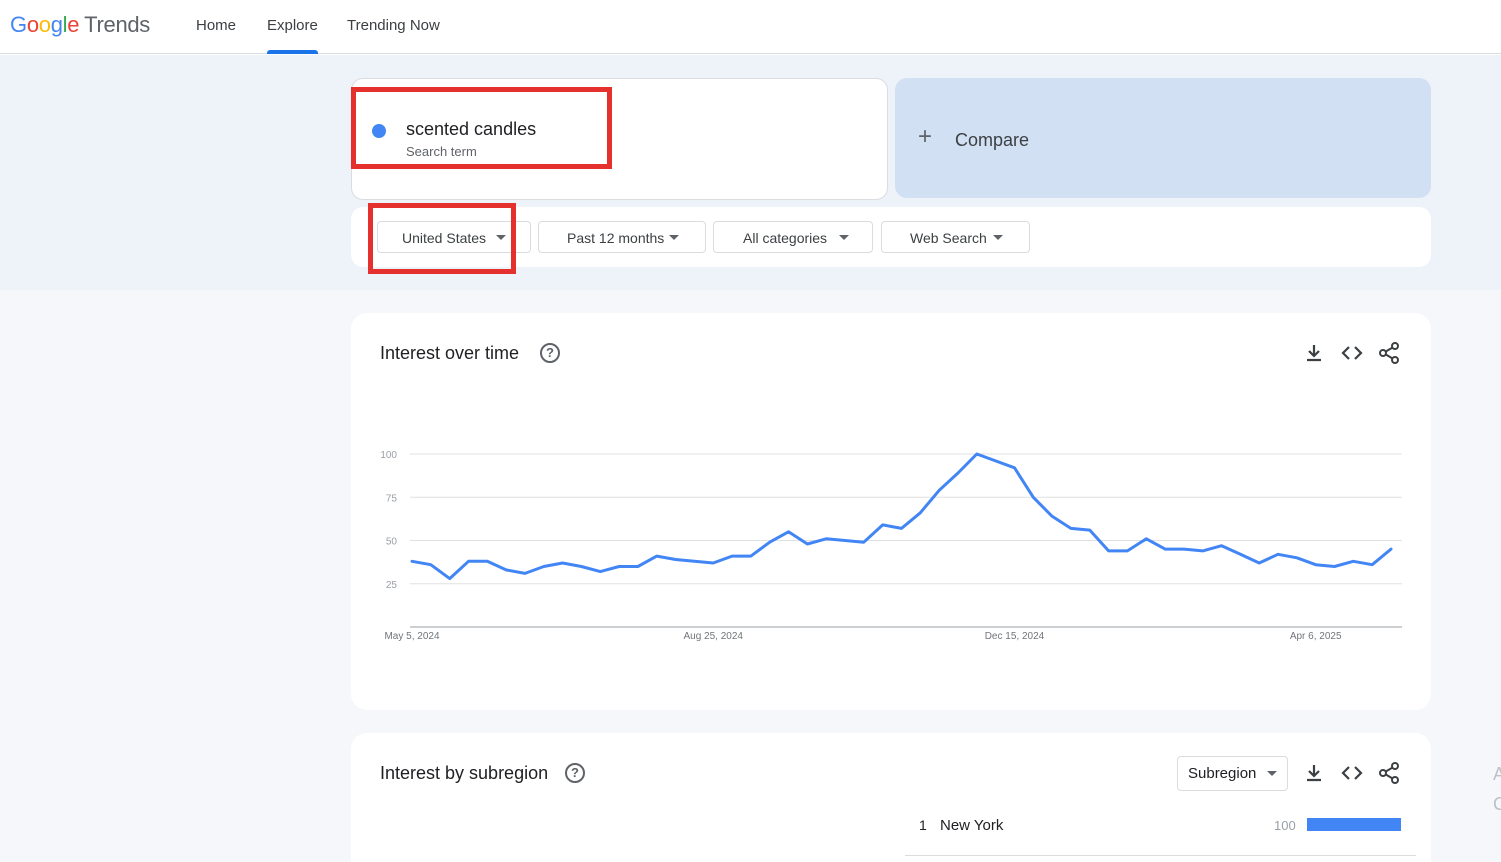  I want to click on plus-icon: +, so click(925, 136).